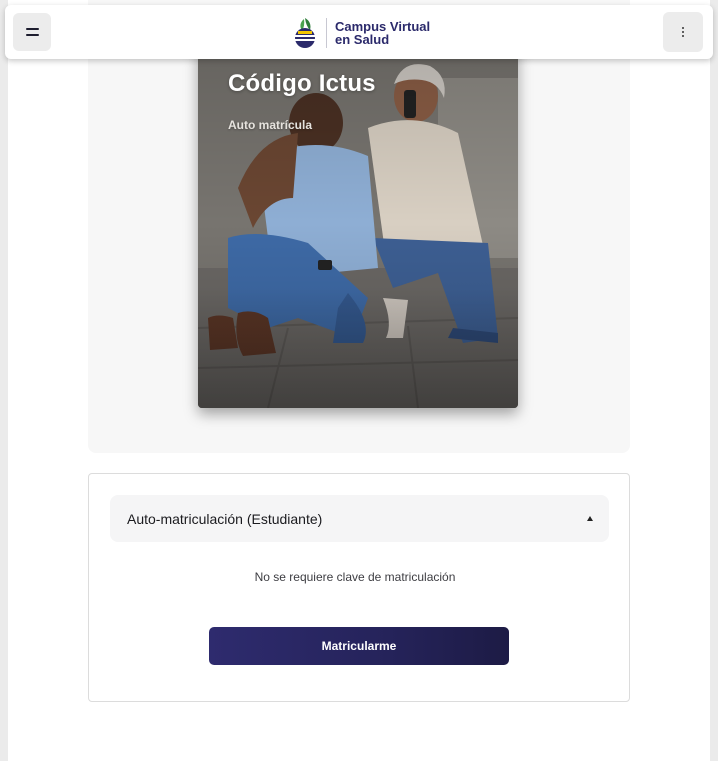 This screenshot has height=761, width=718. I want to click on logo-emblem-icon, so click(305, 33).